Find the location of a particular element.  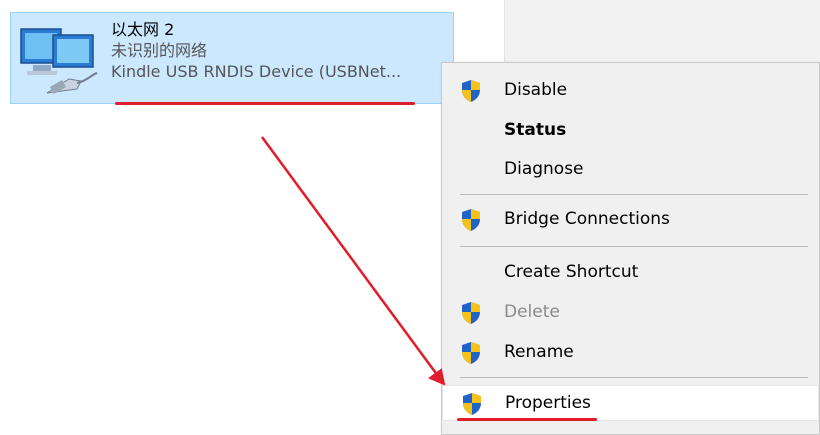

menu-item-label: Diagnose is located at coordinates (544, 169).